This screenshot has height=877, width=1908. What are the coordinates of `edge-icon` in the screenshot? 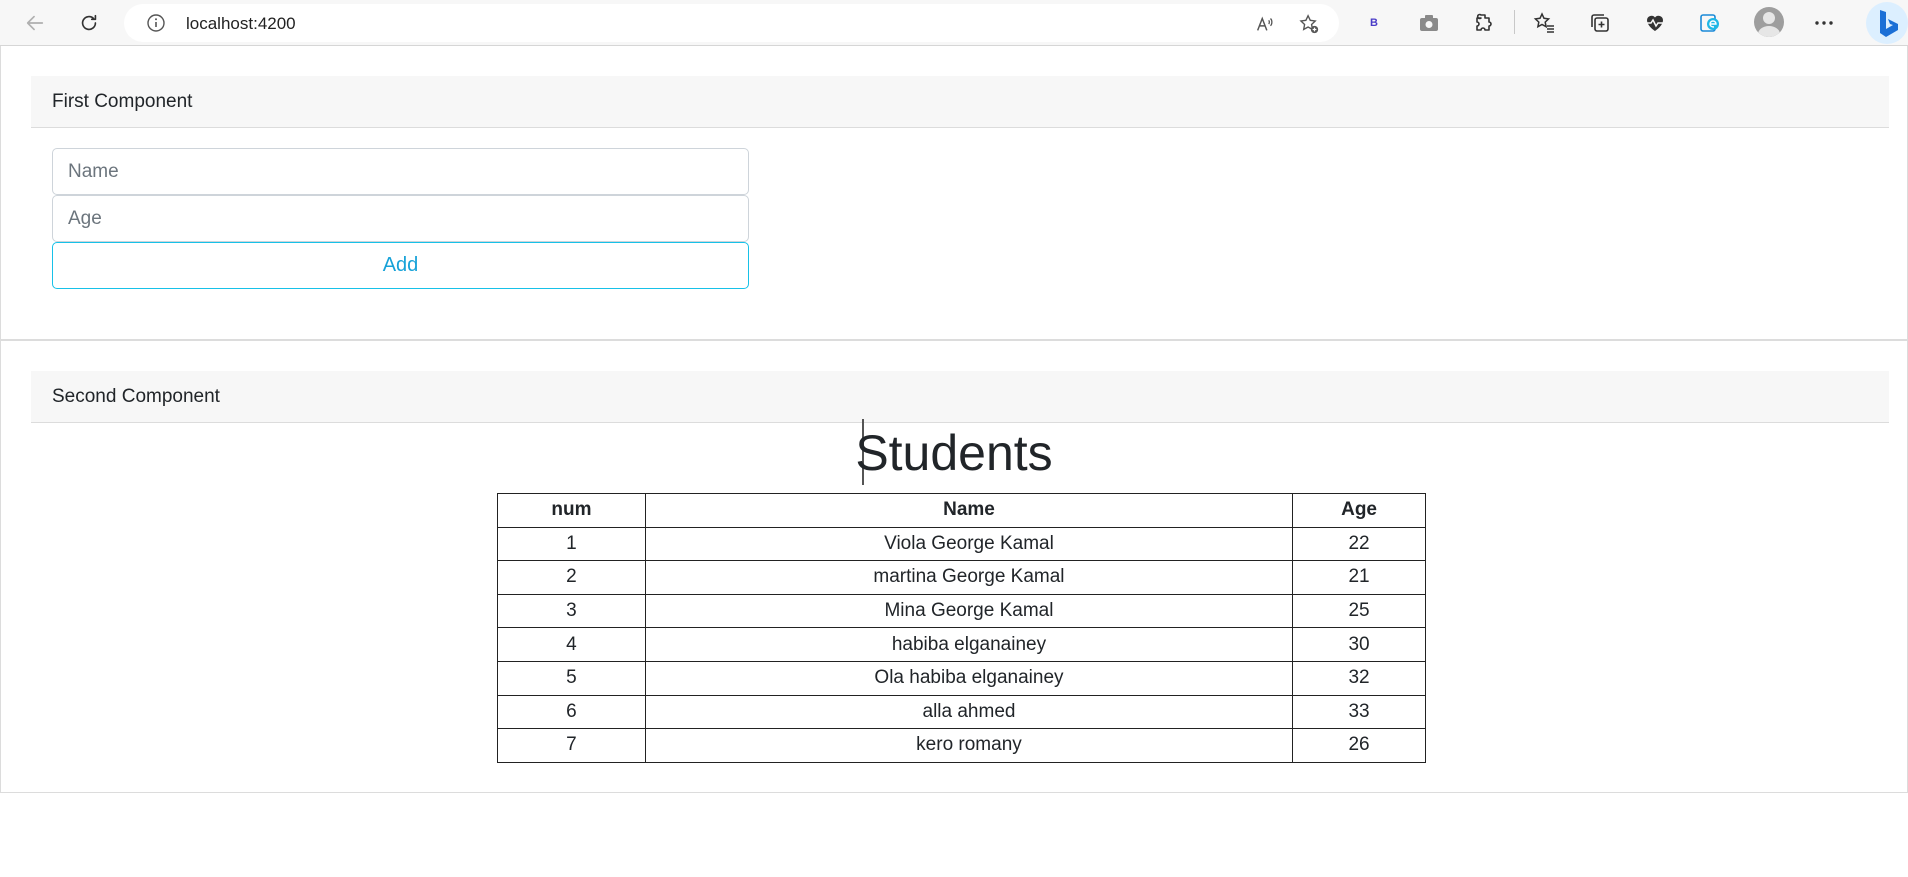 It's located at (1709, 23).